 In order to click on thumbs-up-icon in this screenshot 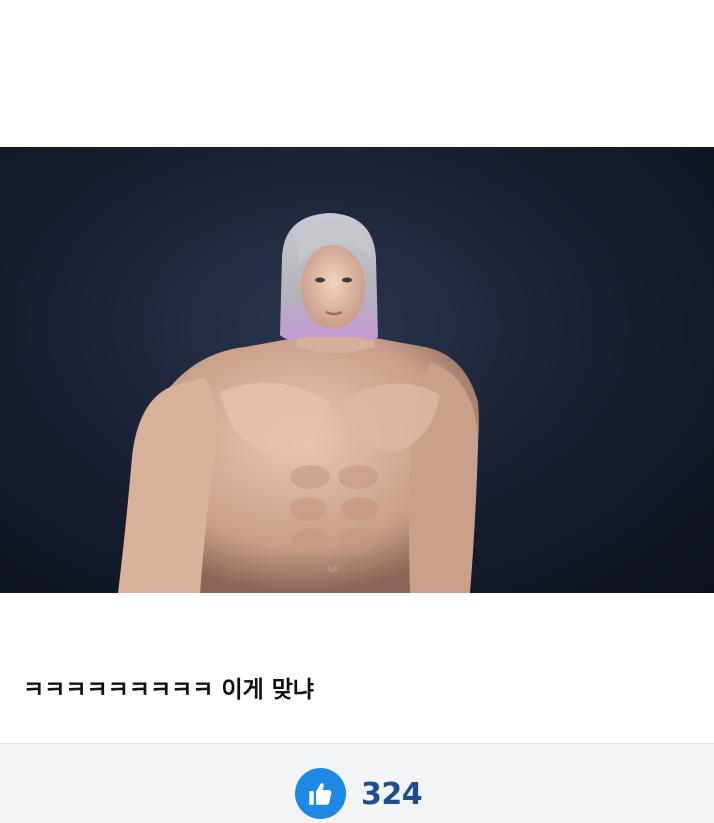, I will do `click(320, 794)`.